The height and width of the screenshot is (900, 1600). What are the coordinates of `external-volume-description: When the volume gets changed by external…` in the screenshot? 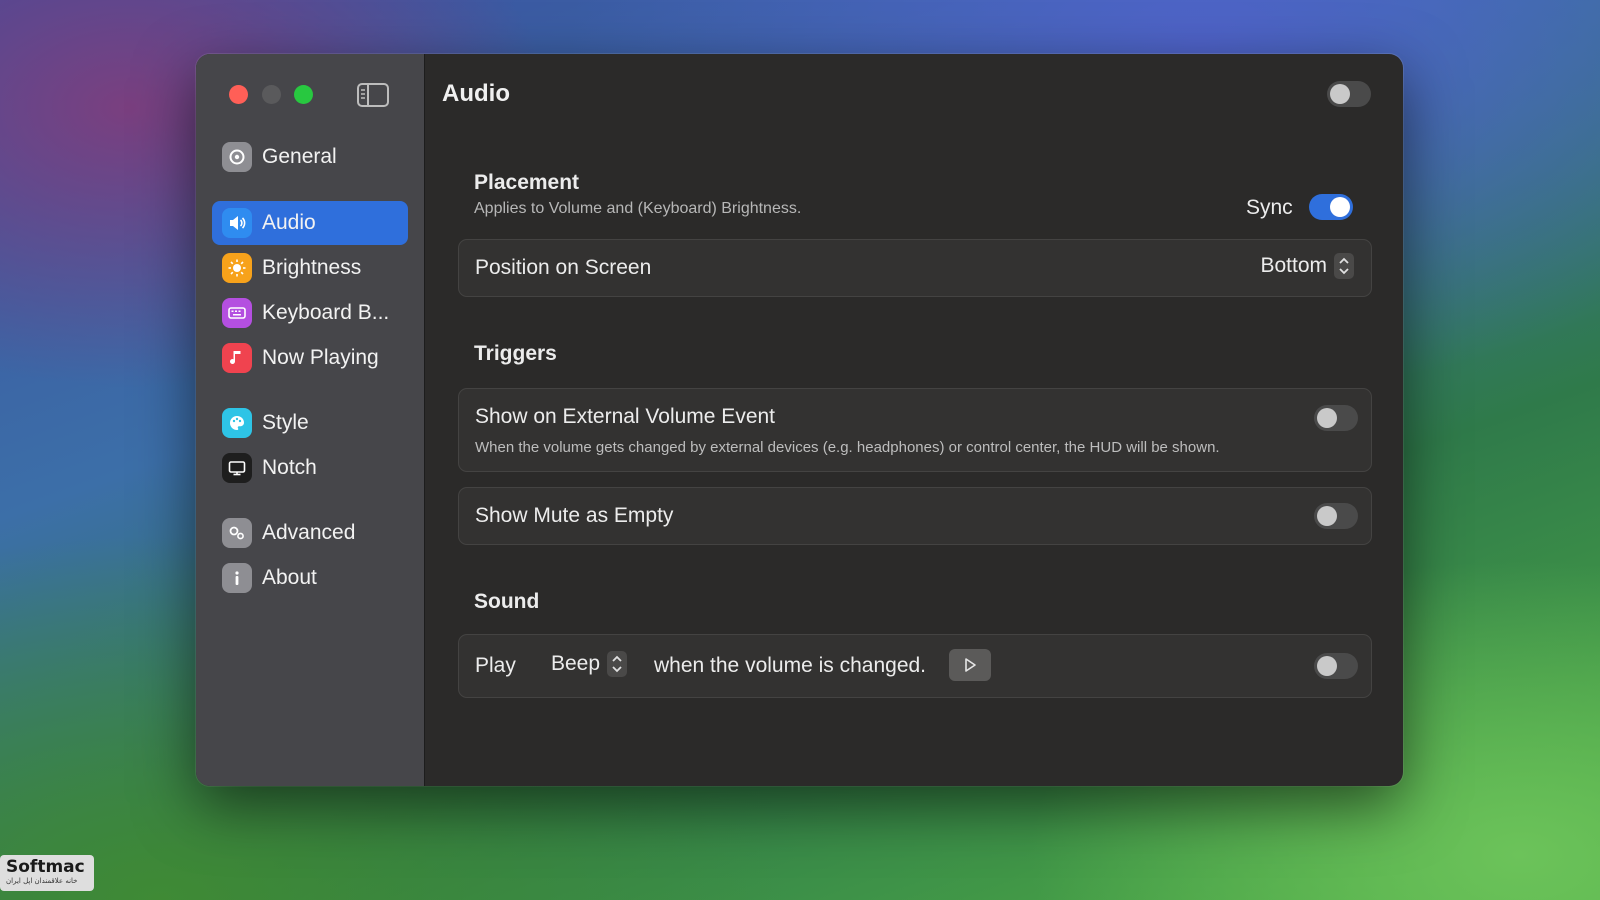 It's located at (847, 447).